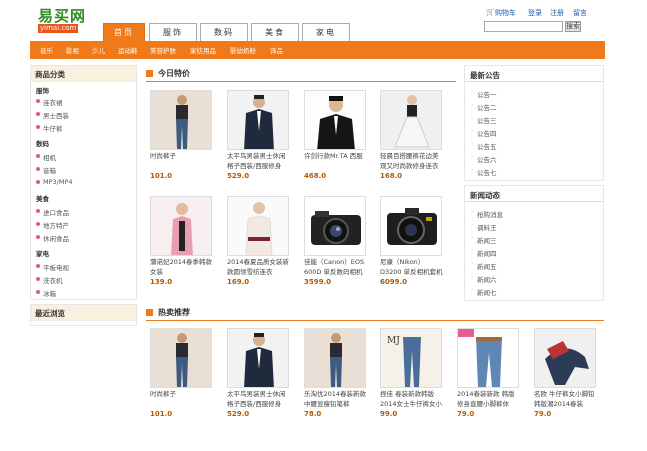  I want to click on search-button: 搜索, so click(573, 26).